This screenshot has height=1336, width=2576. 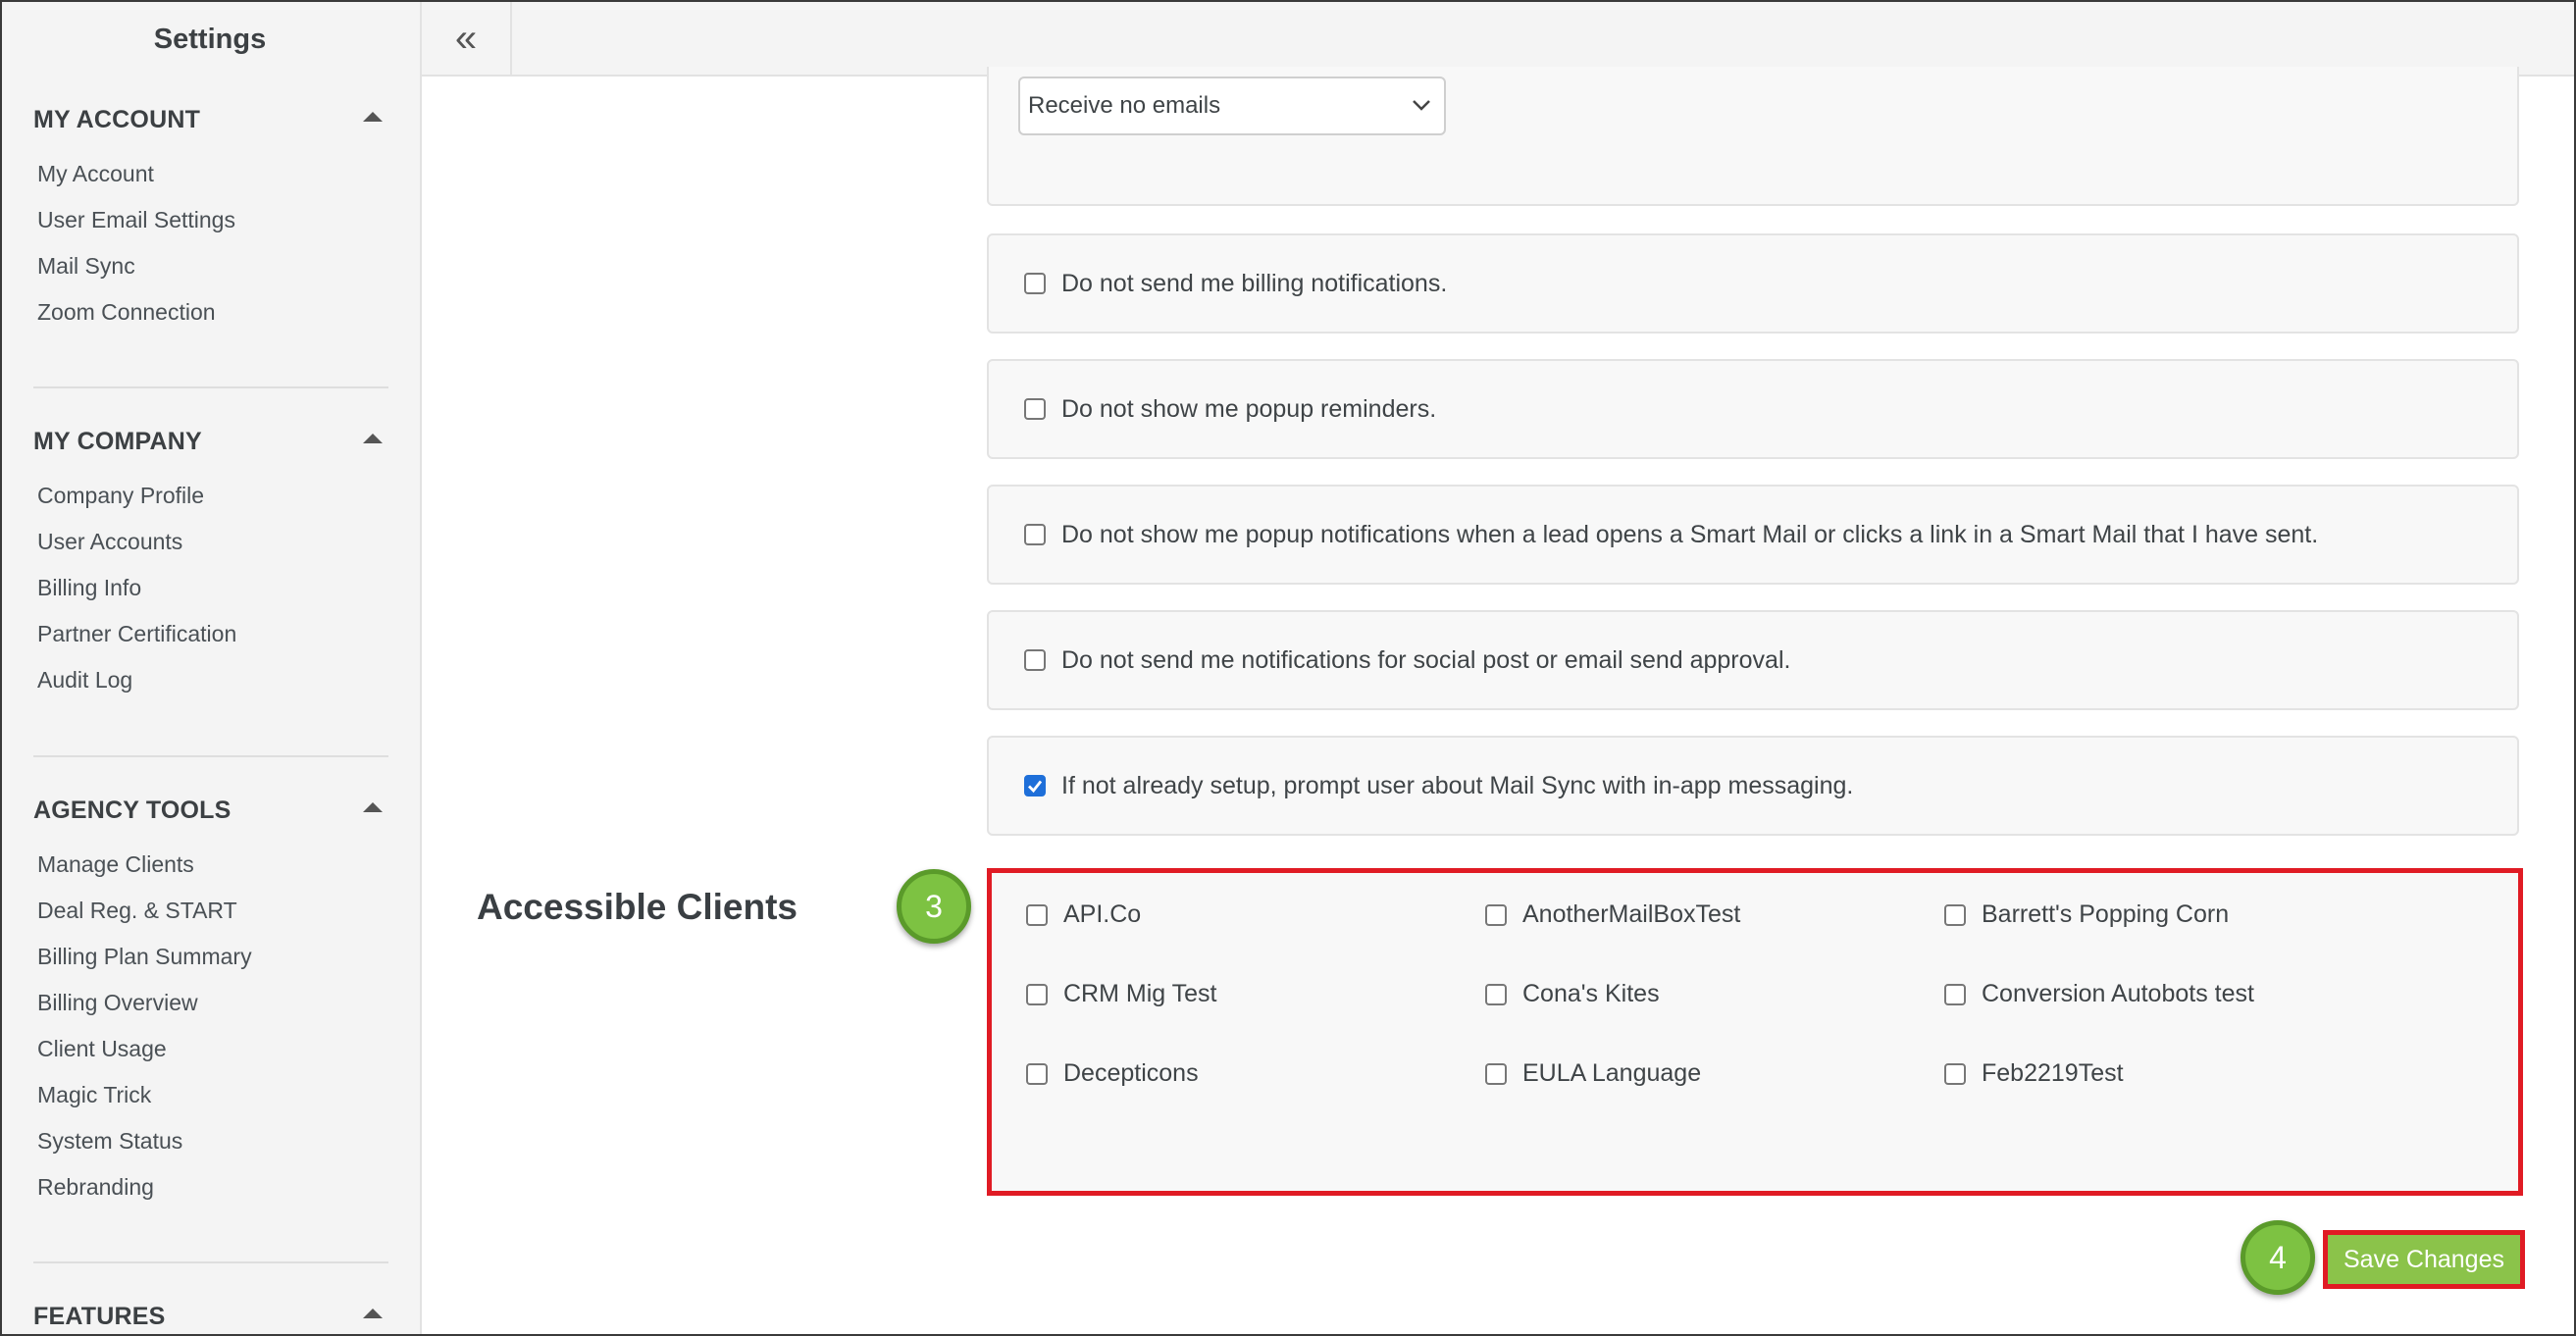 What do you see at coordinates (210, 1003) in the screenshot?
I see `sidebar-item-billing-overview: Billing Overview` at bounding box center [210, 1003].